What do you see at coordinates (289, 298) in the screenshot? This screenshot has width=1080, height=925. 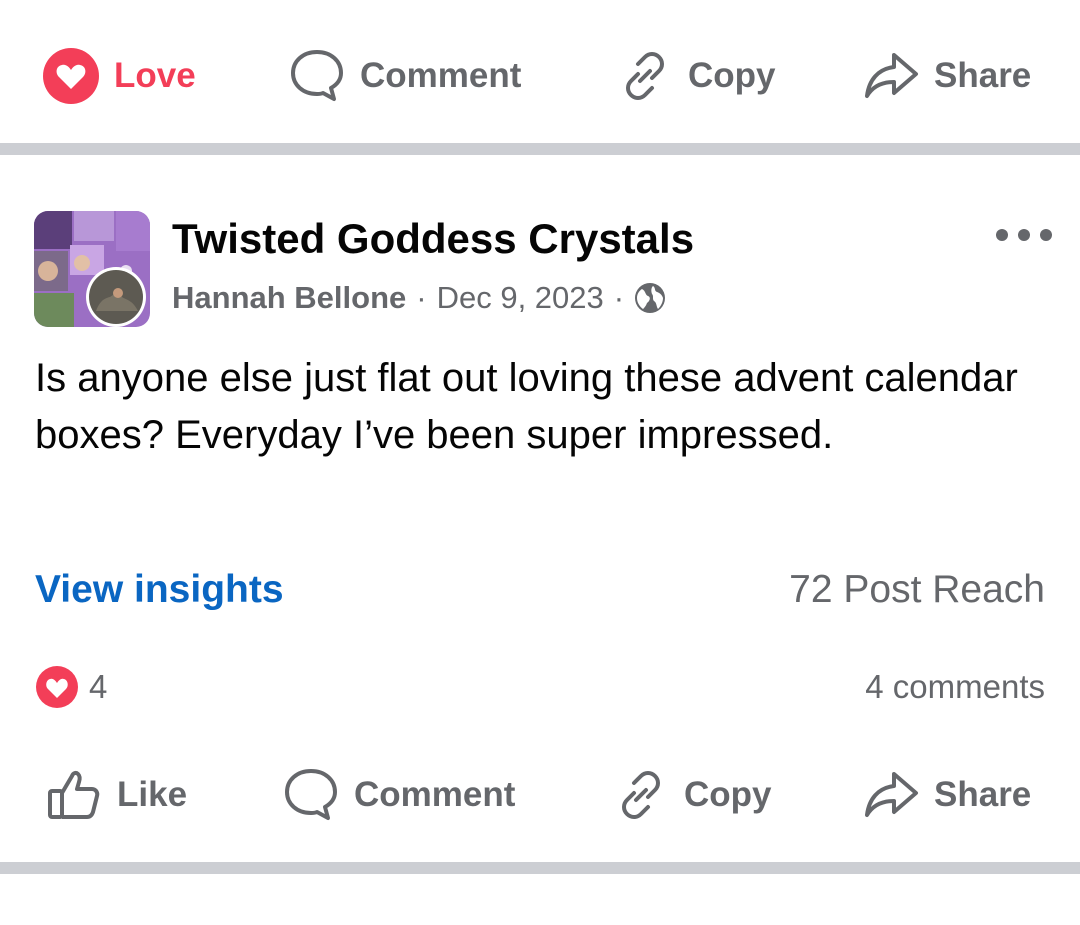 I see `author-name: Hannah Bellone` at bounding box center [289, 298].